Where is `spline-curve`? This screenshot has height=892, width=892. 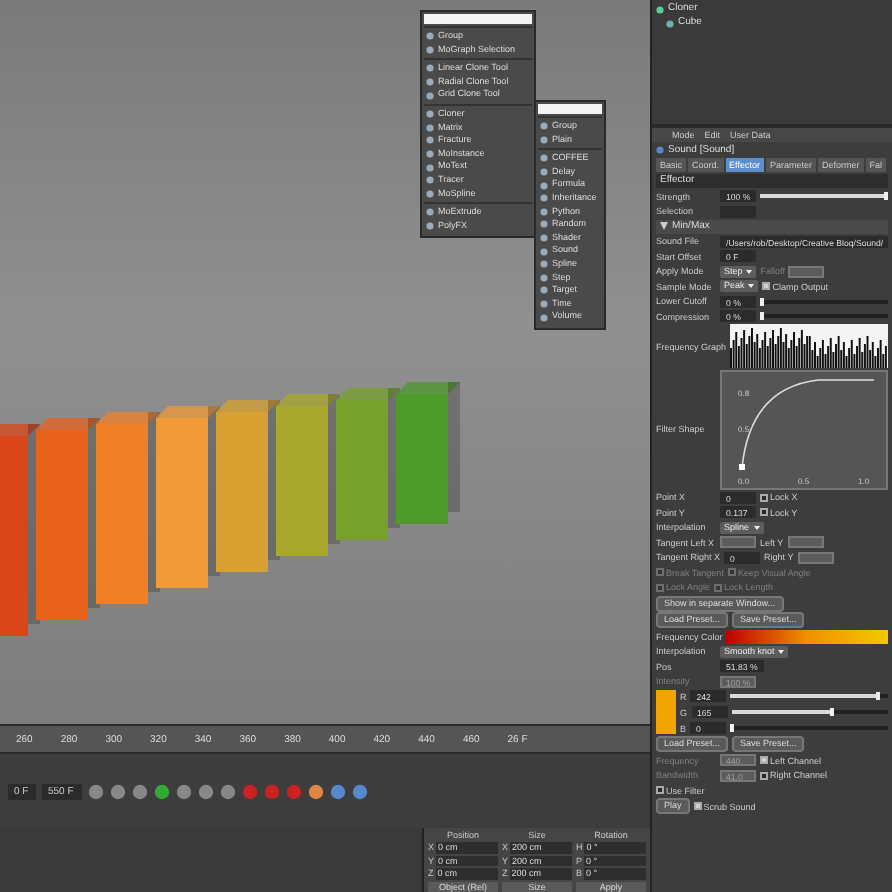
spline-curve is located at coordinates (808, 423).